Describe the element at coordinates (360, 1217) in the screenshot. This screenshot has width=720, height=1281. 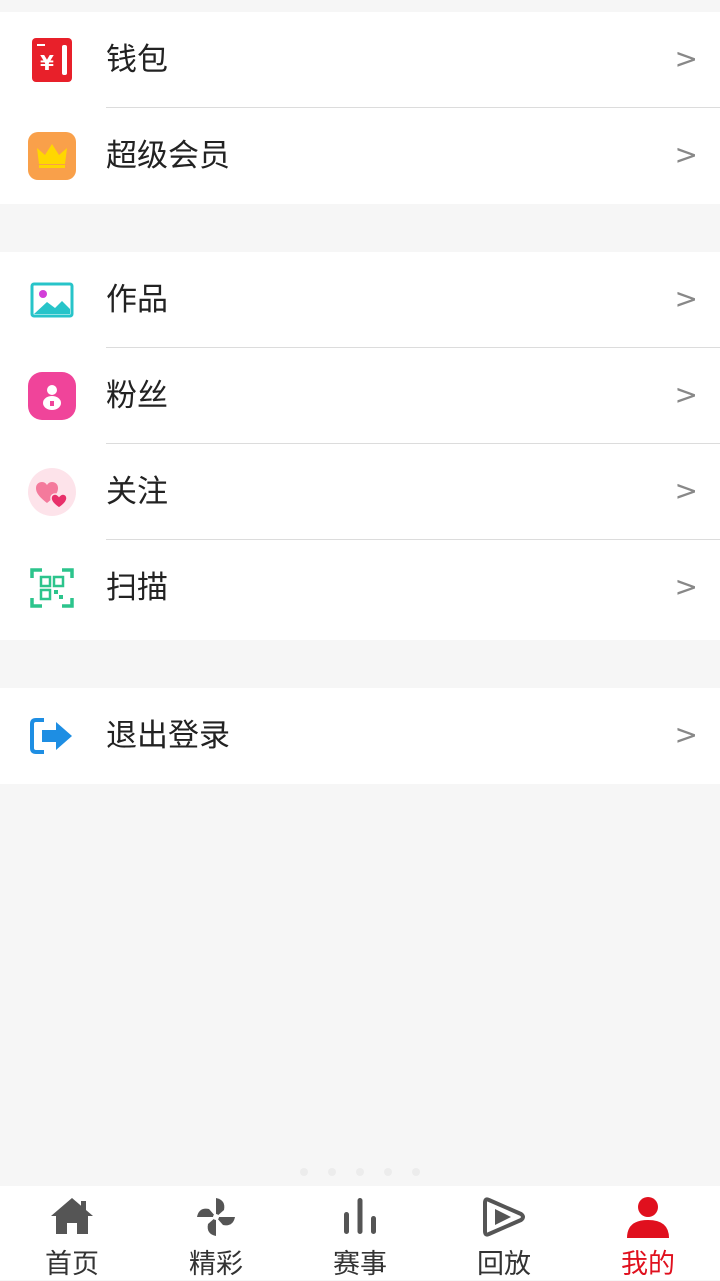
I see `bars-icon` at that location.